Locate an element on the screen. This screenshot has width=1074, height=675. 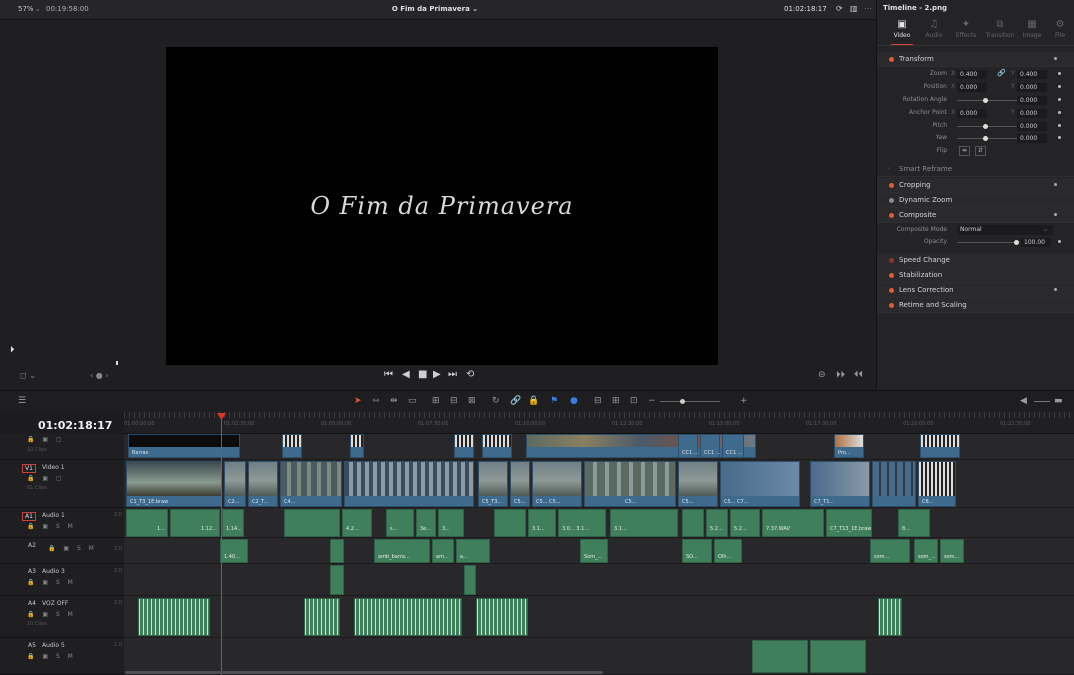
zoom-level: 57% is located at coordinates (26, 9).